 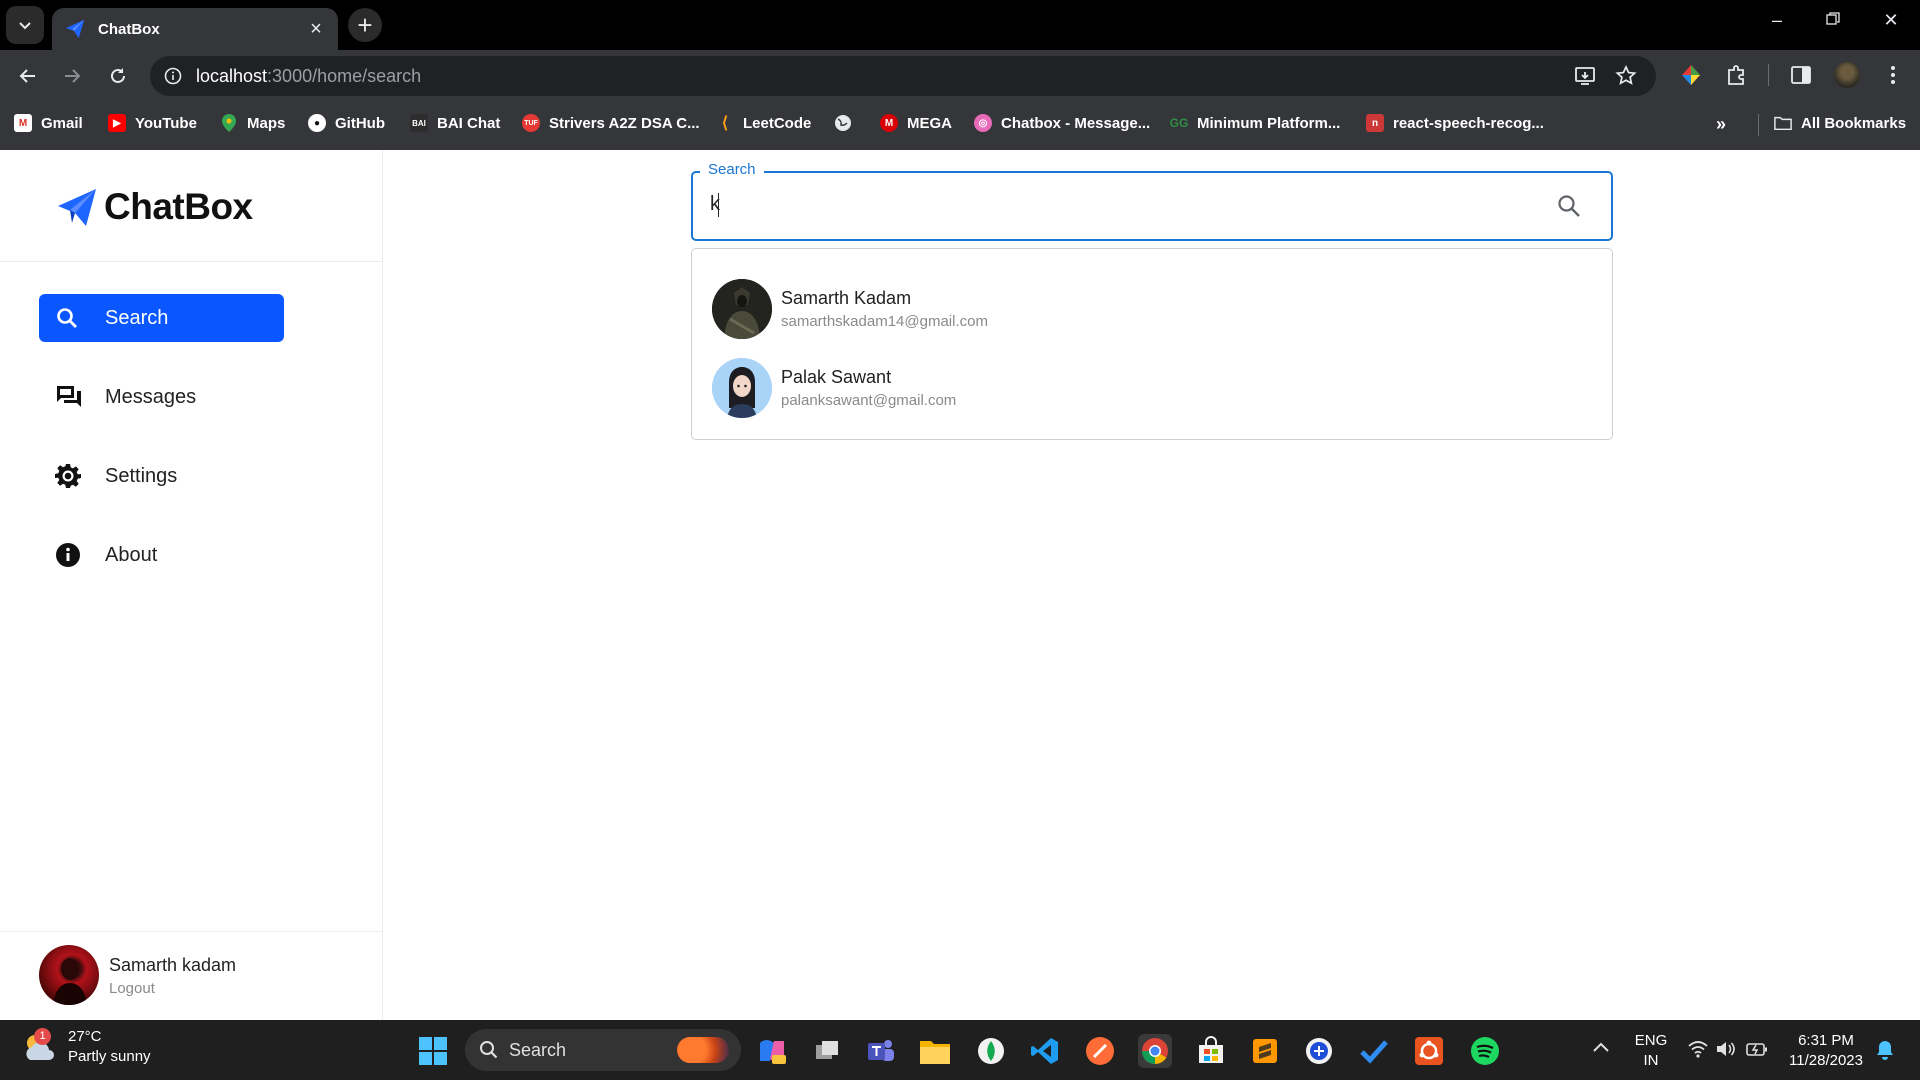 I want to click on result-email: palanksawant@gmail.com, so click(x=869, y=400).